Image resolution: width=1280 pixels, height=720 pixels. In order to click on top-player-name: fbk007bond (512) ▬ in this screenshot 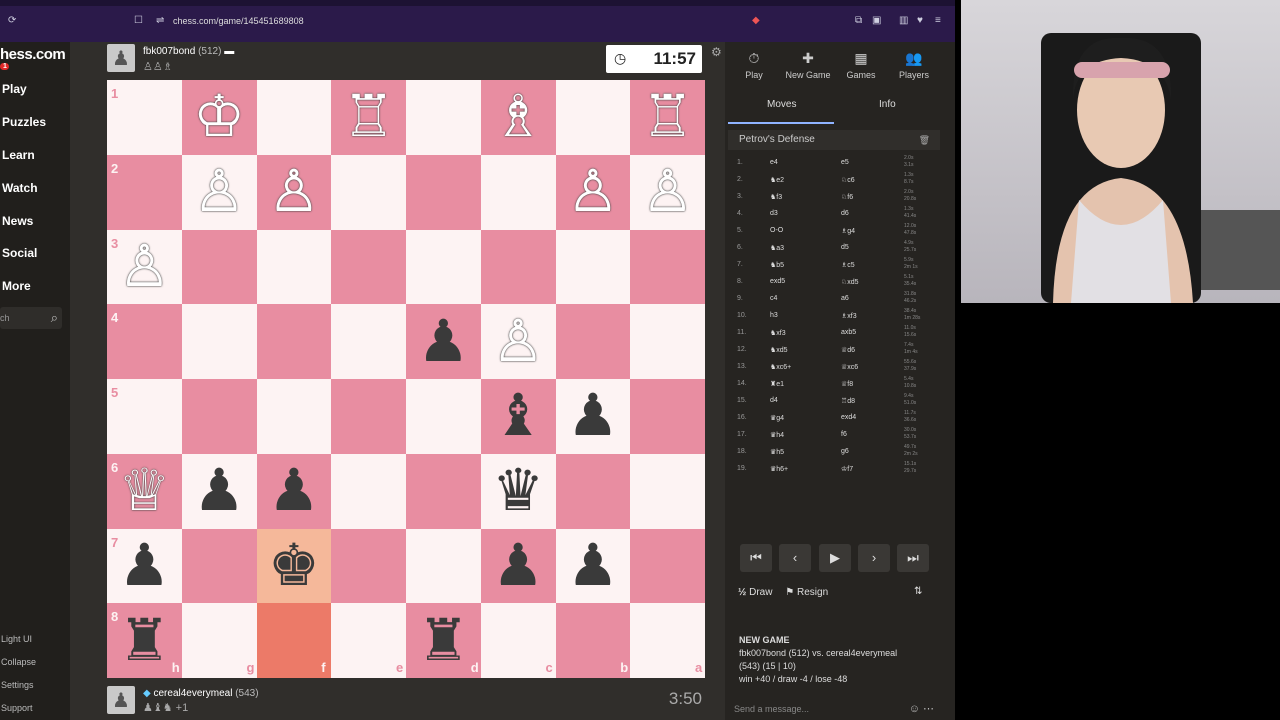, I will do `click(188, 51)`.